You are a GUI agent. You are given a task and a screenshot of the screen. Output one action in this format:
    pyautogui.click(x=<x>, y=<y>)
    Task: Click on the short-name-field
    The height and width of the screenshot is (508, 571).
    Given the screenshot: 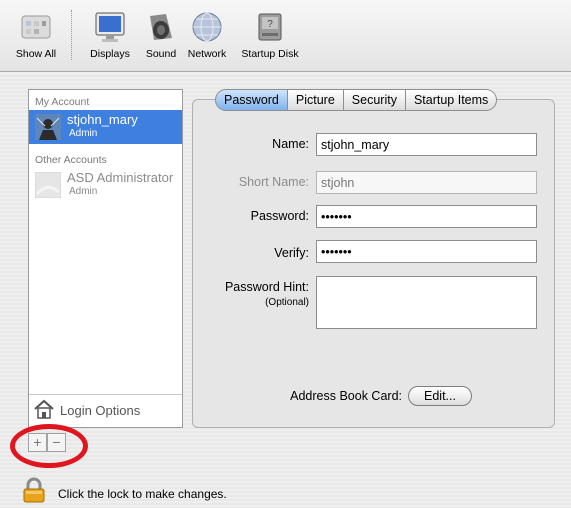 What is the action you would take?
    pyautogui.click(x=426, y=182)
    